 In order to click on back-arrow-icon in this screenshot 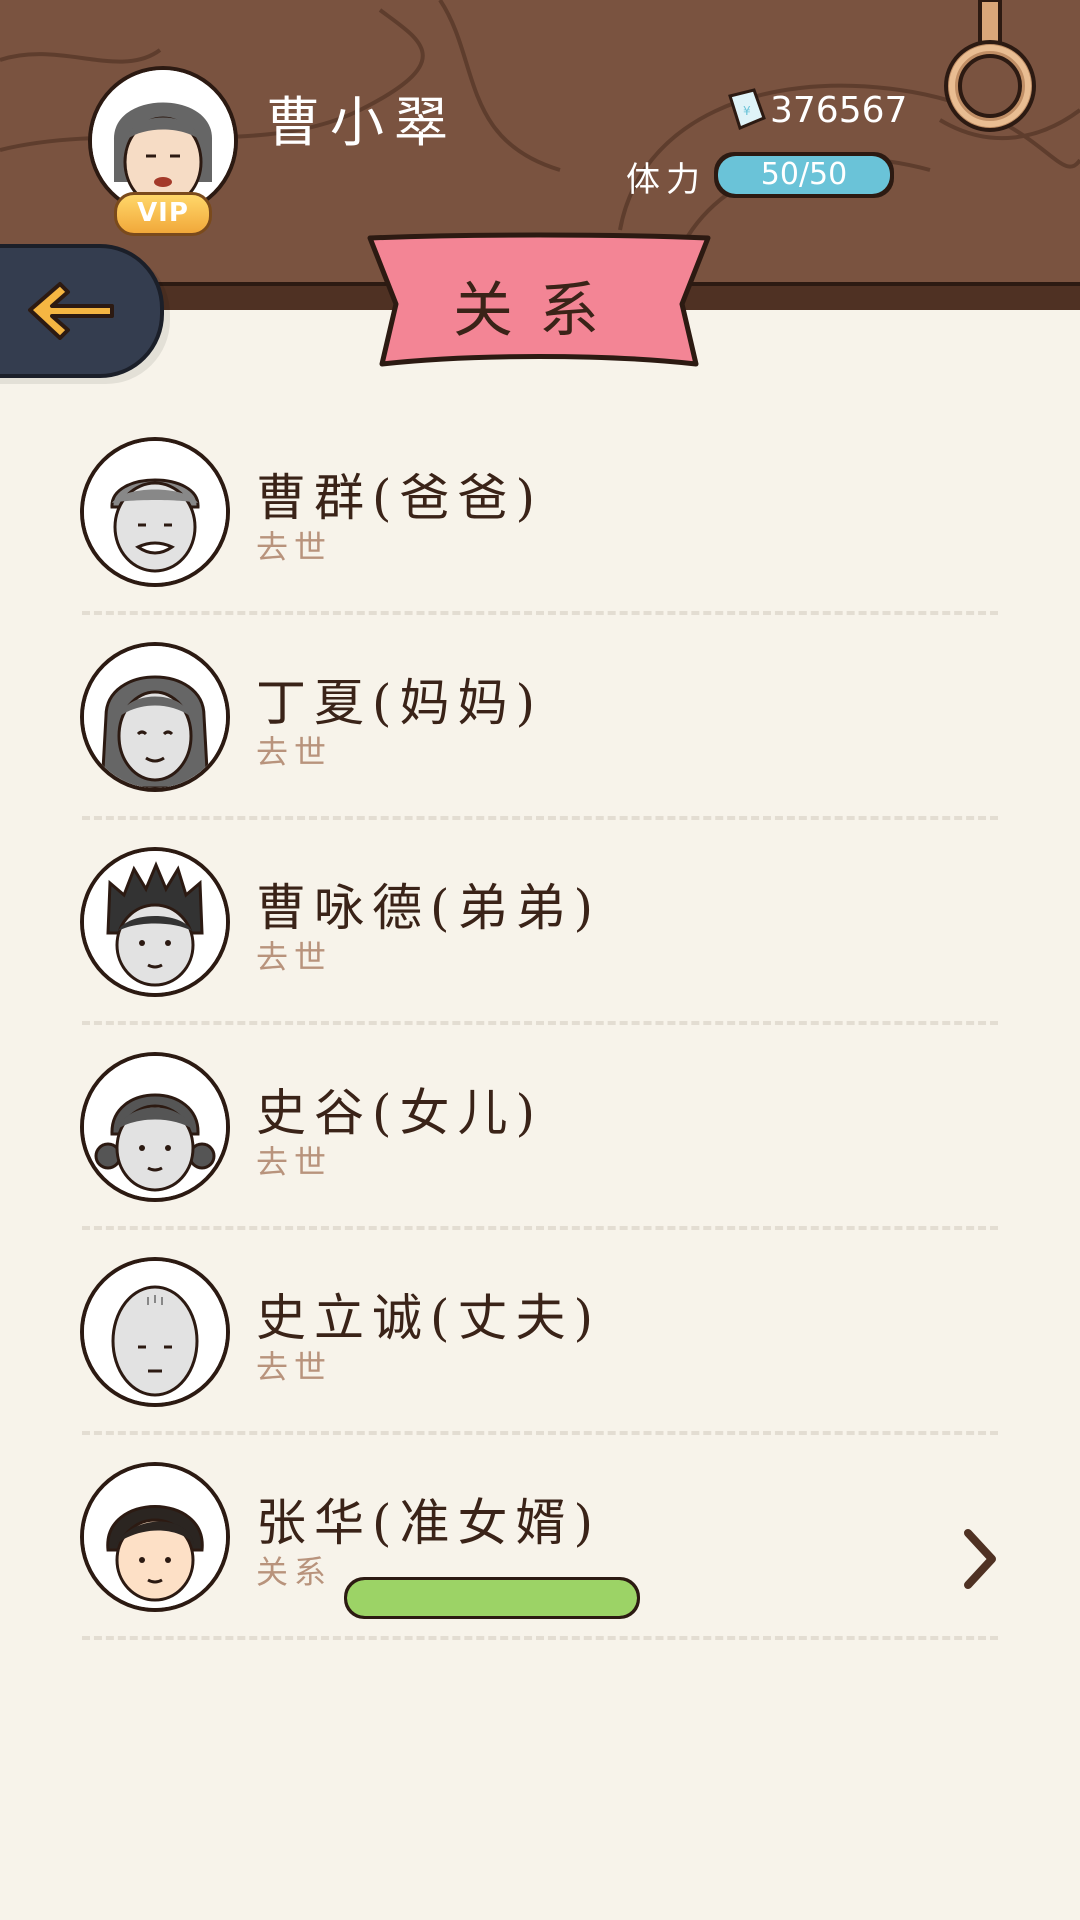, I will do `click(71, 311)`.